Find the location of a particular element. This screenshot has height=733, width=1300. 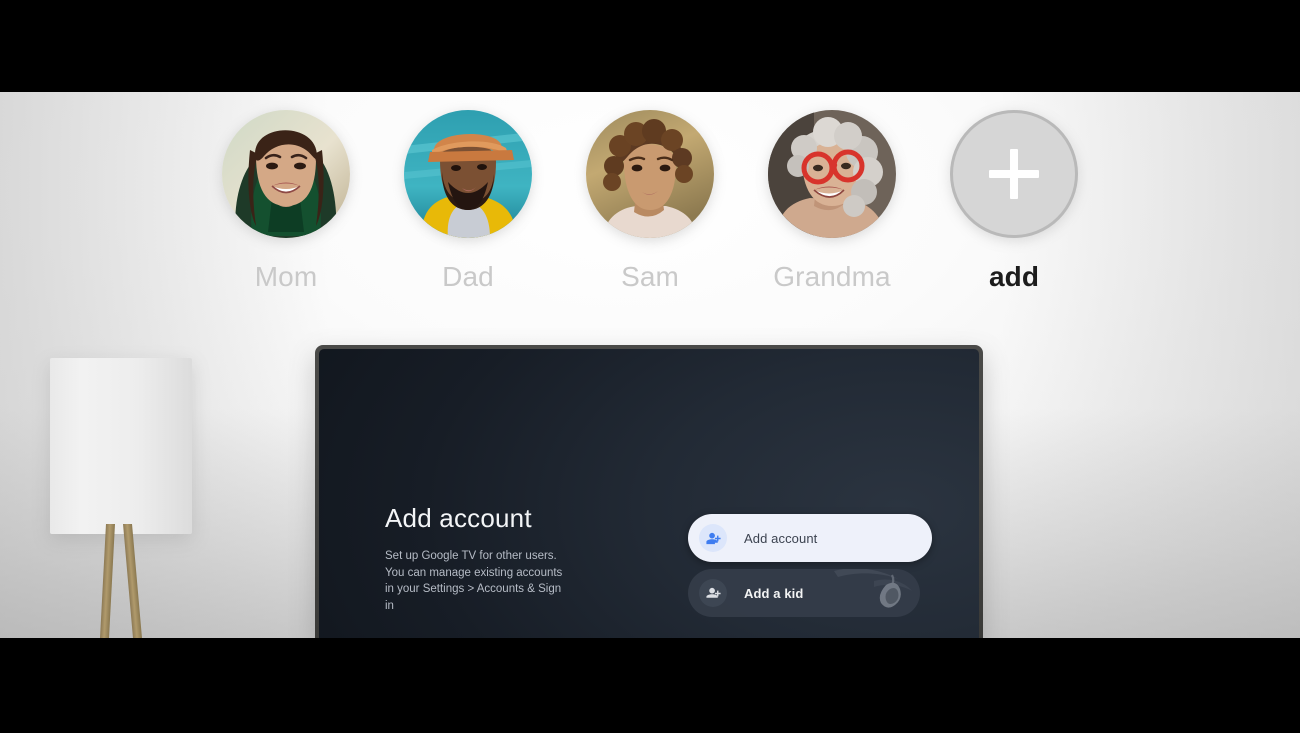

profile-item-grandma: Grandma is located at coordinates (832, 201).